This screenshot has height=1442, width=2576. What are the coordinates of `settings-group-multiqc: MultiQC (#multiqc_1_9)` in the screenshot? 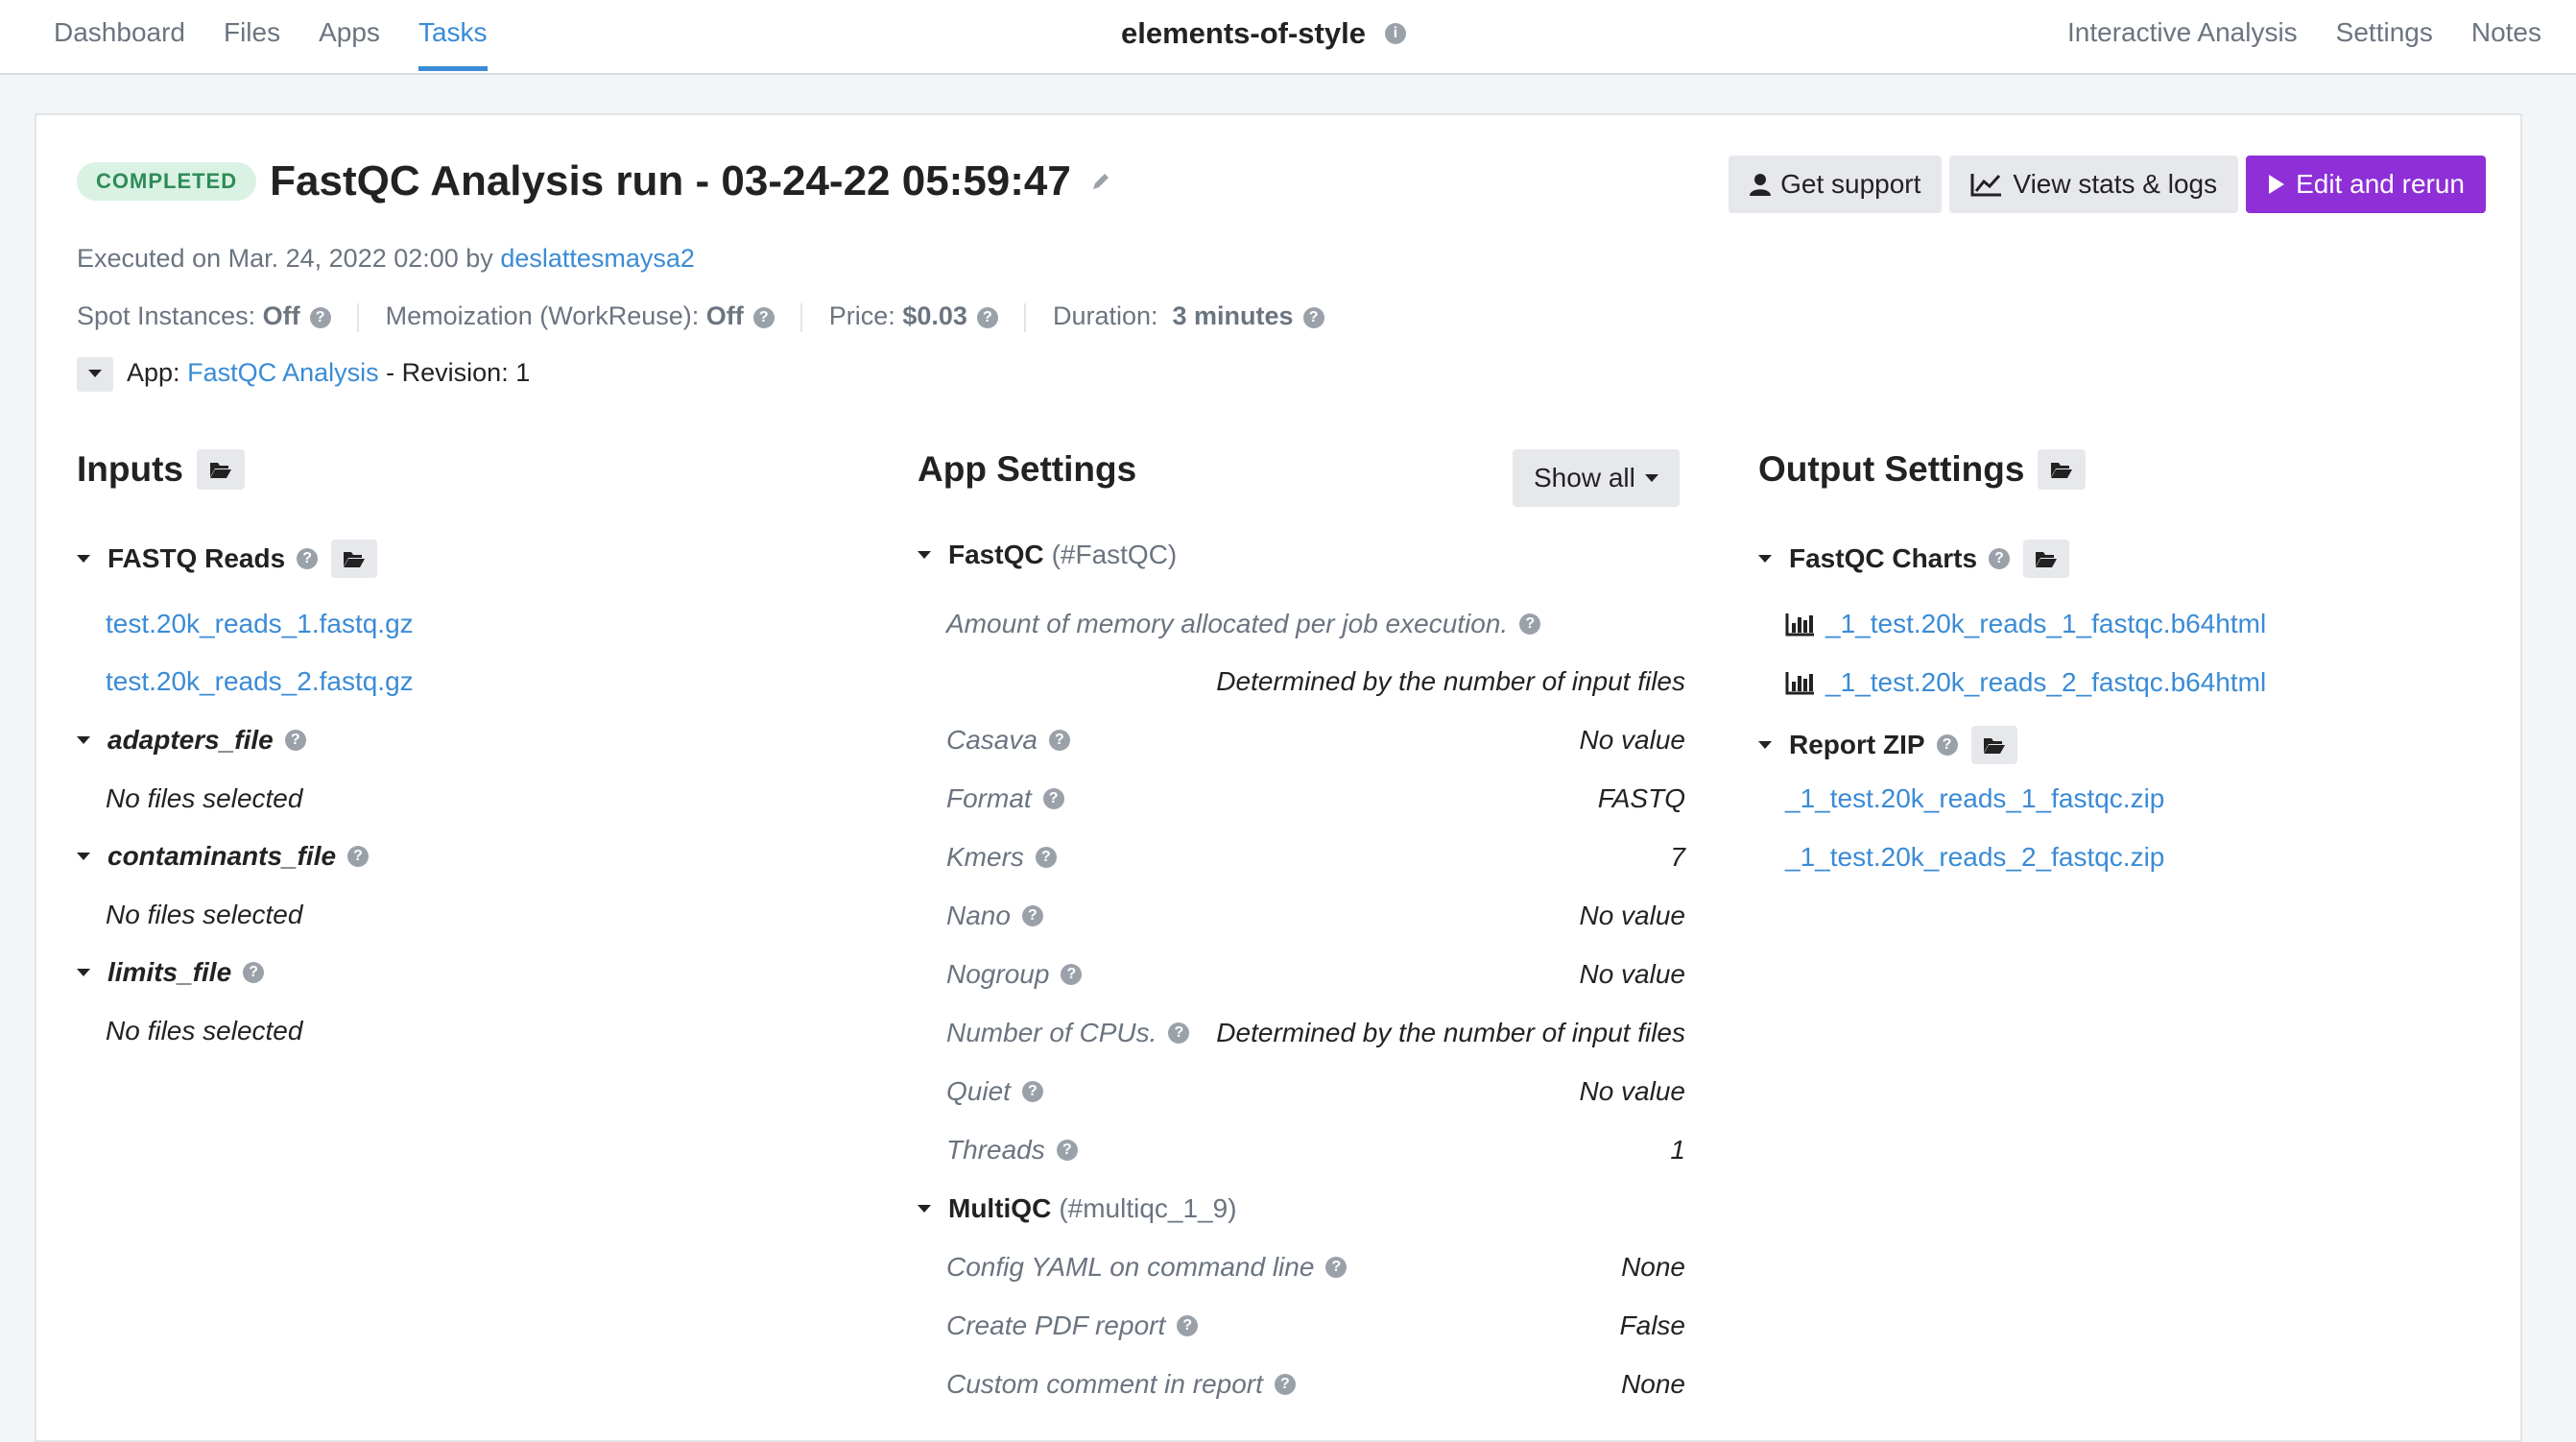 It's located at (1077, 1208).